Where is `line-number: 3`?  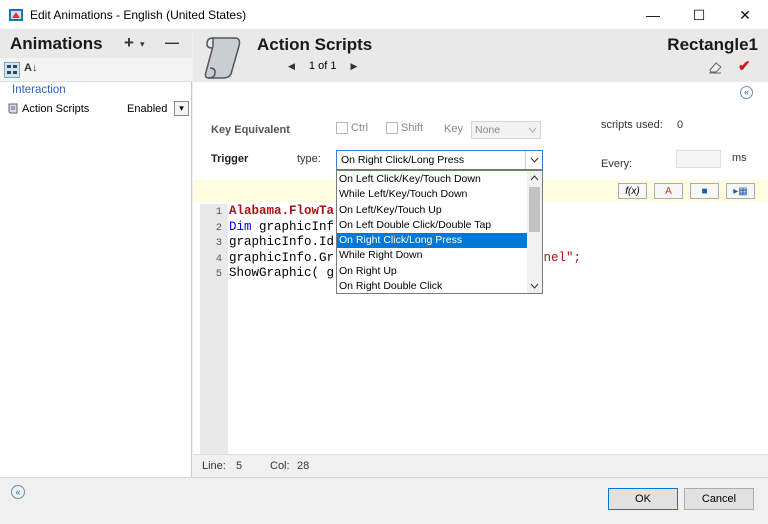
line-number: 3 is located at coordinates (218, 243).